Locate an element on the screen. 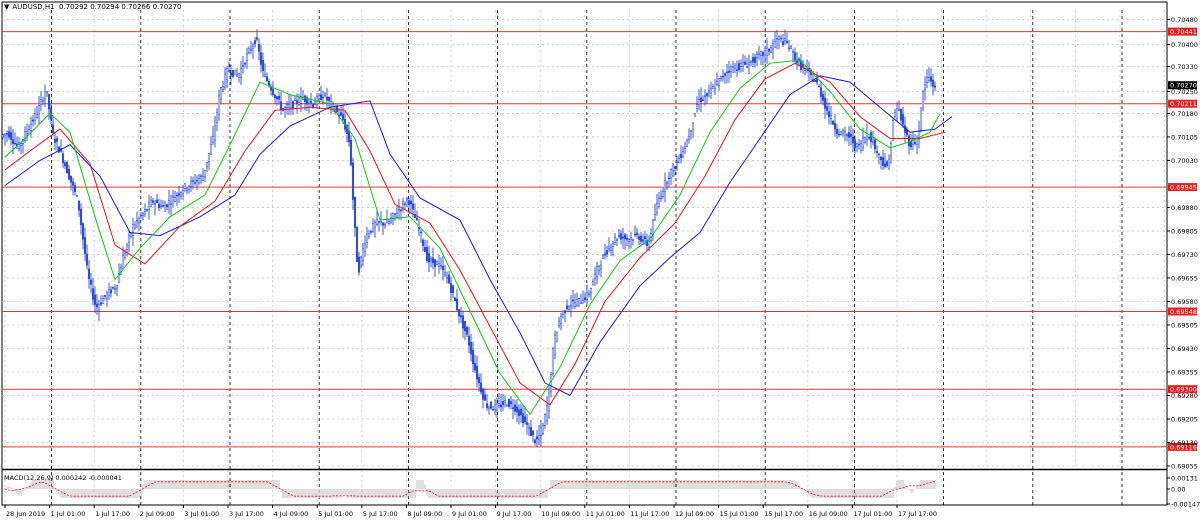 The height and width of the screenshot is (523, 1200). time-tick-label: 17 Jul 01:00 is located at coordinates (872, 514).